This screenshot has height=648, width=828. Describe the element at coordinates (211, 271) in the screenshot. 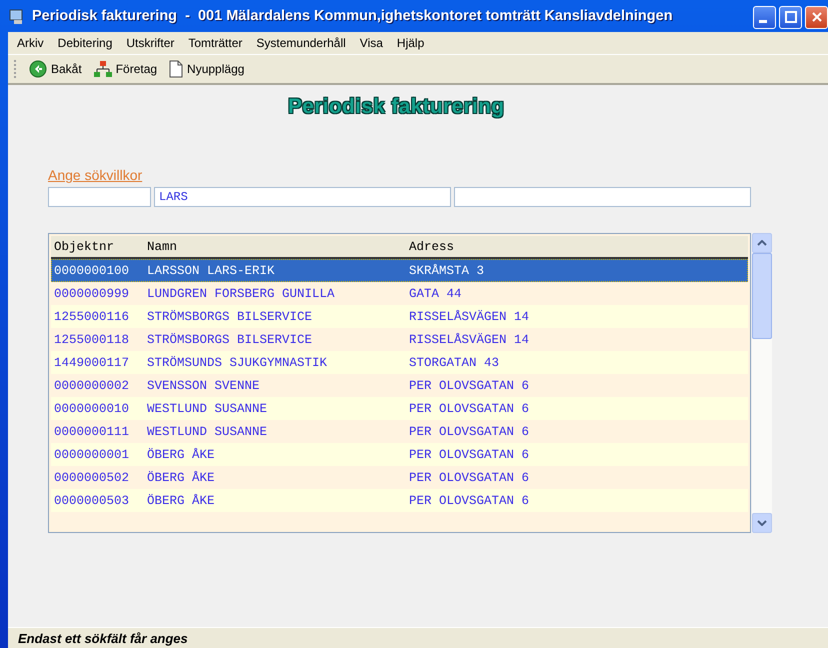

I see `table-cell-text: LARSSON LARS-ERIK` at that location.